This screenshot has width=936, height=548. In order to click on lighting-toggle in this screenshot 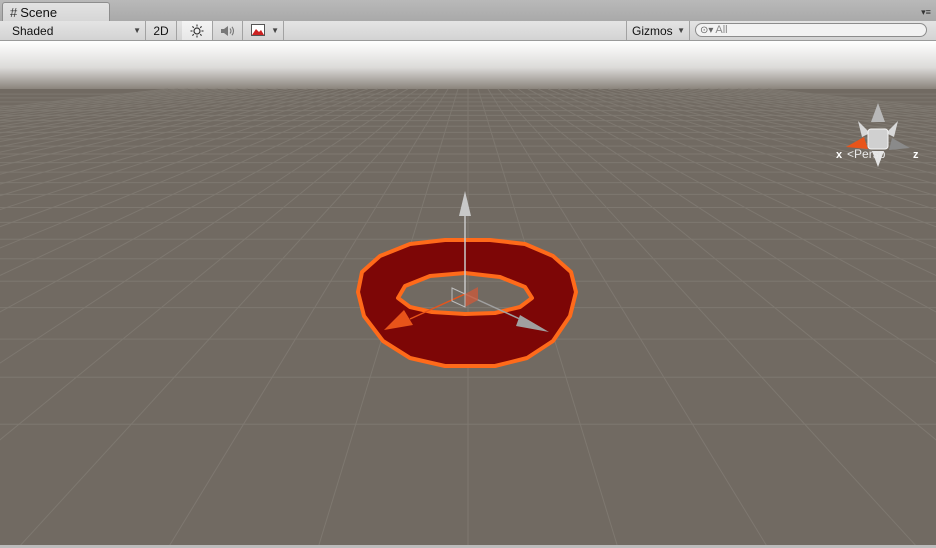, I will do `click(197, 30)`.